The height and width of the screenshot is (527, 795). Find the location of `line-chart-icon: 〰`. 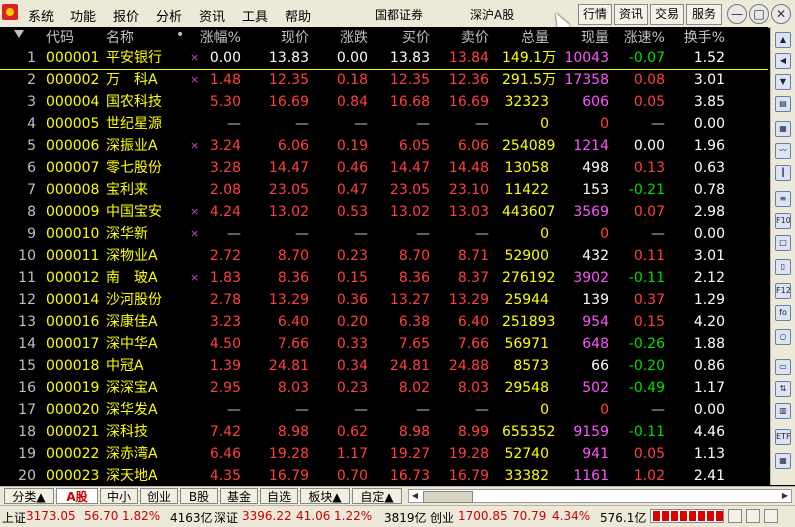

line-chart-icon: 〰 is located at coordinates (783, 151).